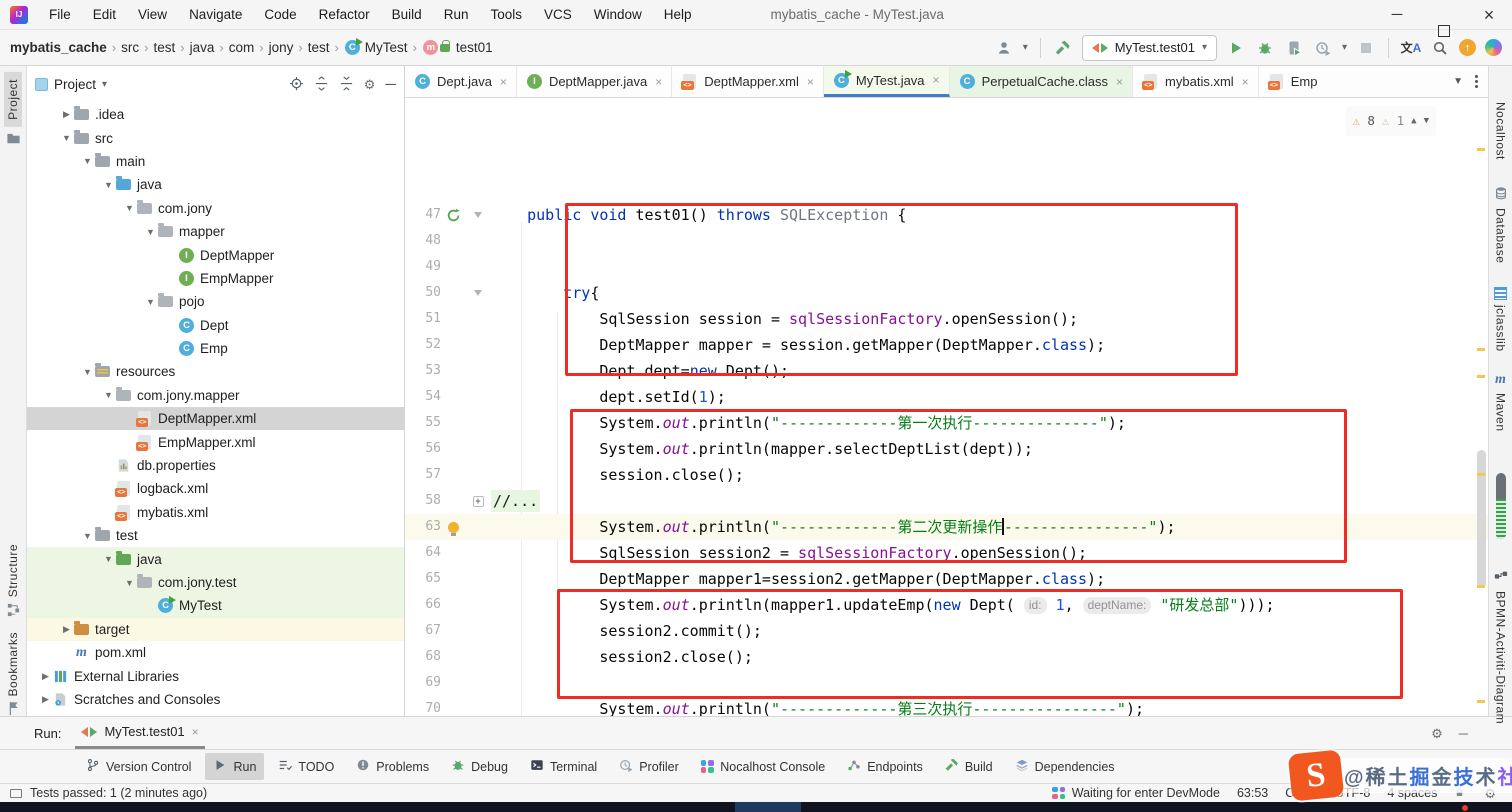  What do you see at coordinates (946, 631) in the screenshot?
I see `code-line-67: 67 session2.commit();` at bounding box center [946, 631].